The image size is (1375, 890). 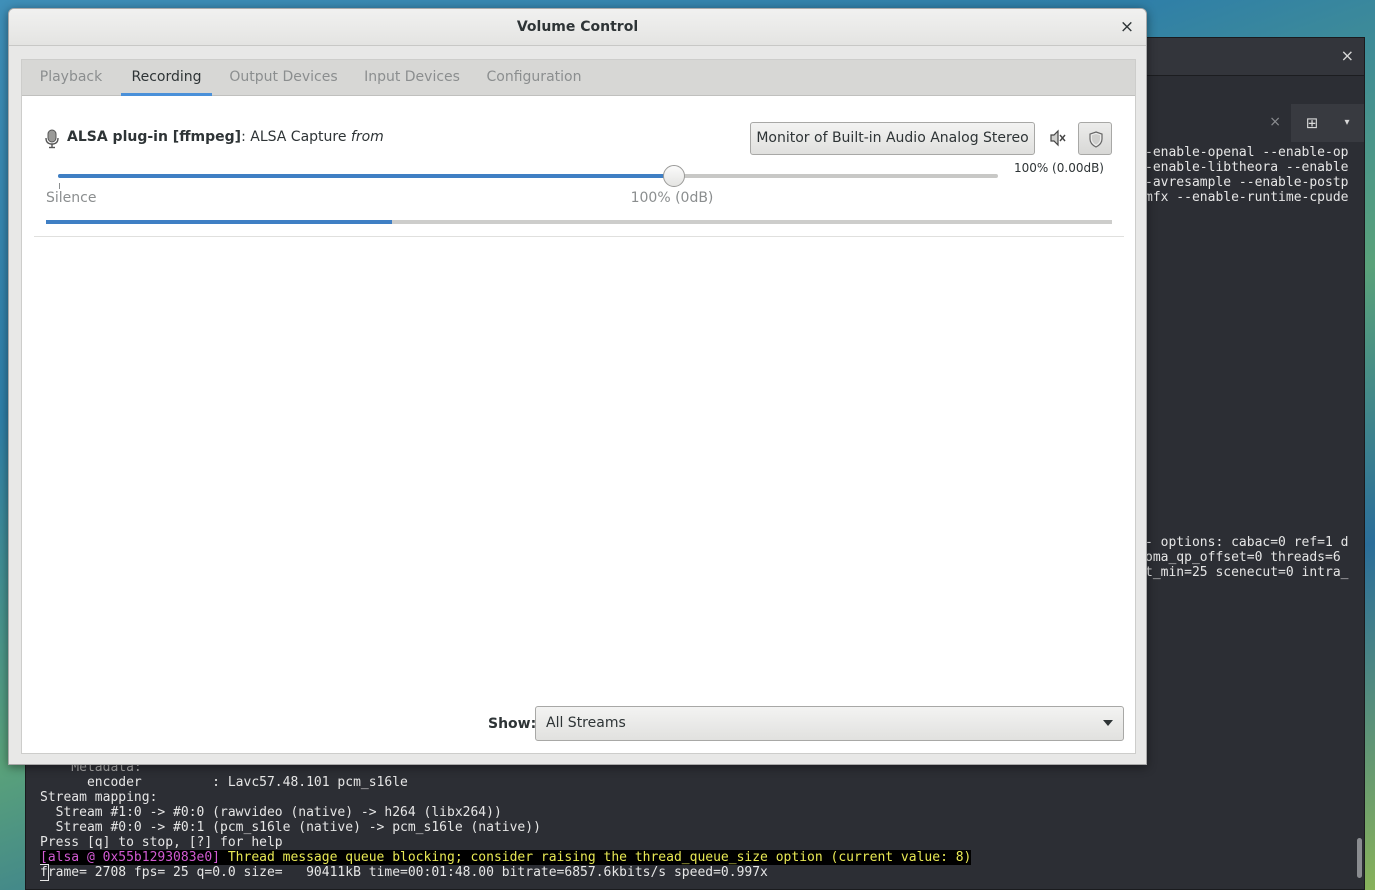 What do you see at coordinates (99, 797) in the screenshot?
I see `terminal-line: Stream mapping:` at bounding box center [99, 797].